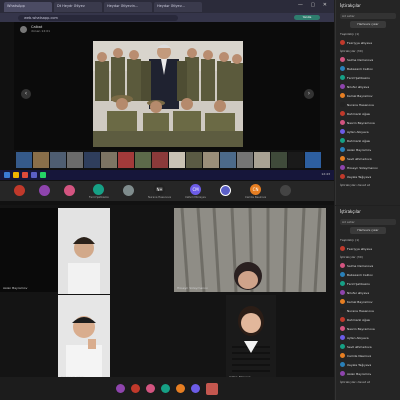 This screenshot has width=400, height=400. What do you see at coordinates (251, 338) in the screenshot?
I see `video-tile: Aytən Abiyeva` at bounding box center [251, 338].